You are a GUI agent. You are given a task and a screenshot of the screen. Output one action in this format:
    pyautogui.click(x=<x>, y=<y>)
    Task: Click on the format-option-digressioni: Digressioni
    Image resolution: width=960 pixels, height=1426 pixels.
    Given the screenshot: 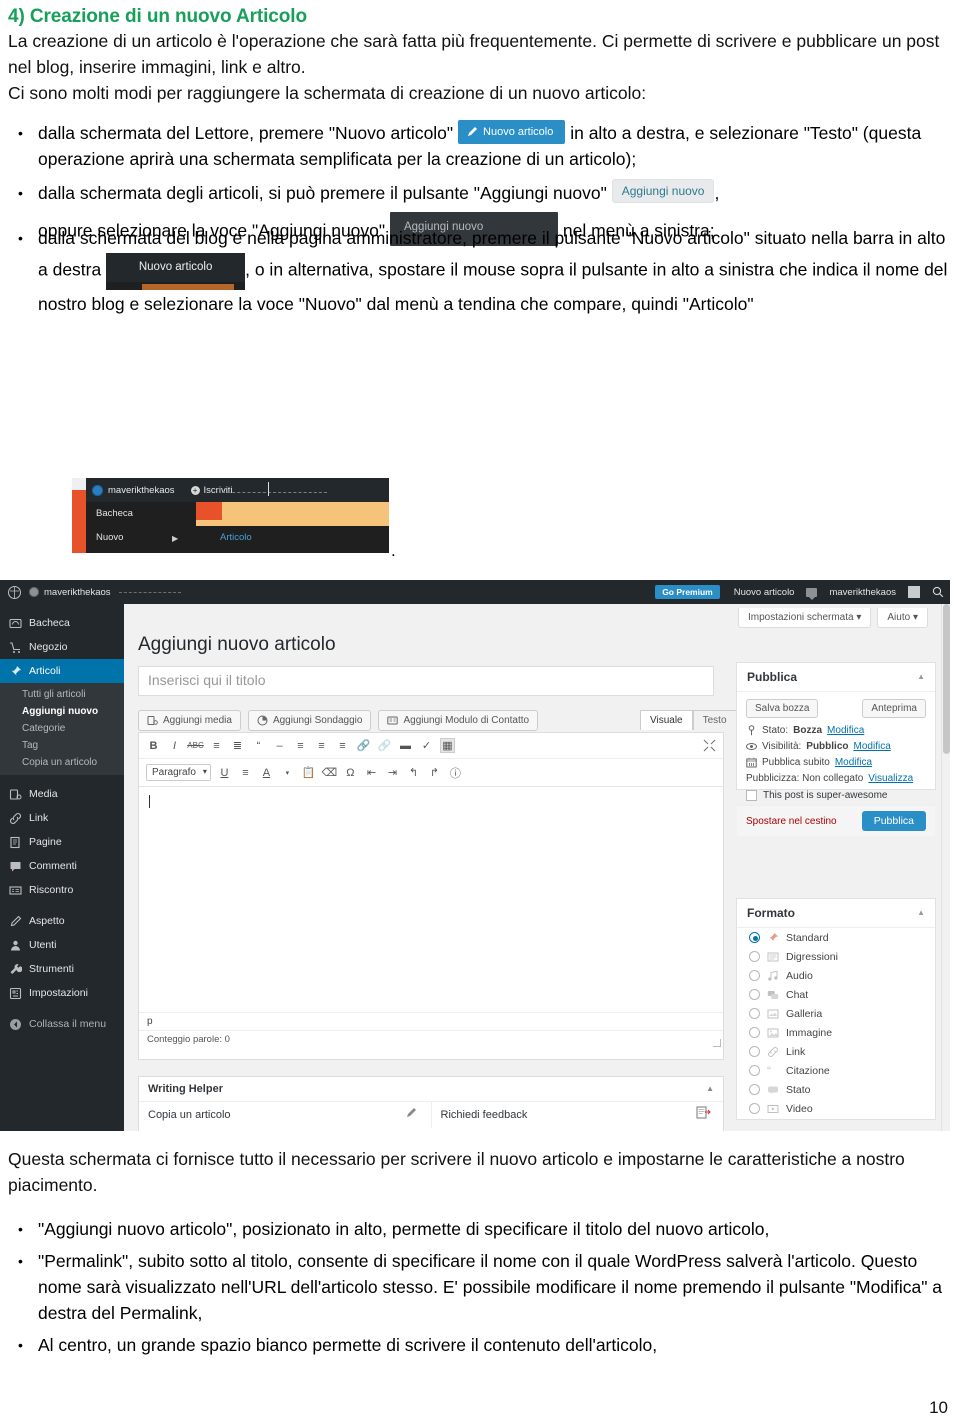 What is the action you would take?
    pyautogui.click(x=836, y=956)
    